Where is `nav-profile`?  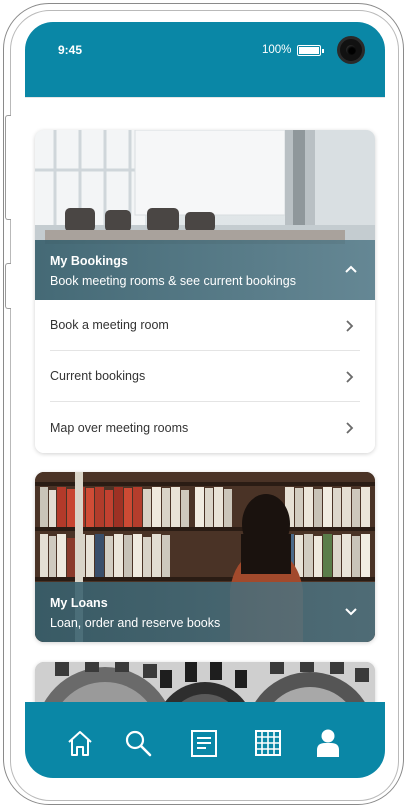
nav-profile is located at coordinates (328, 743).